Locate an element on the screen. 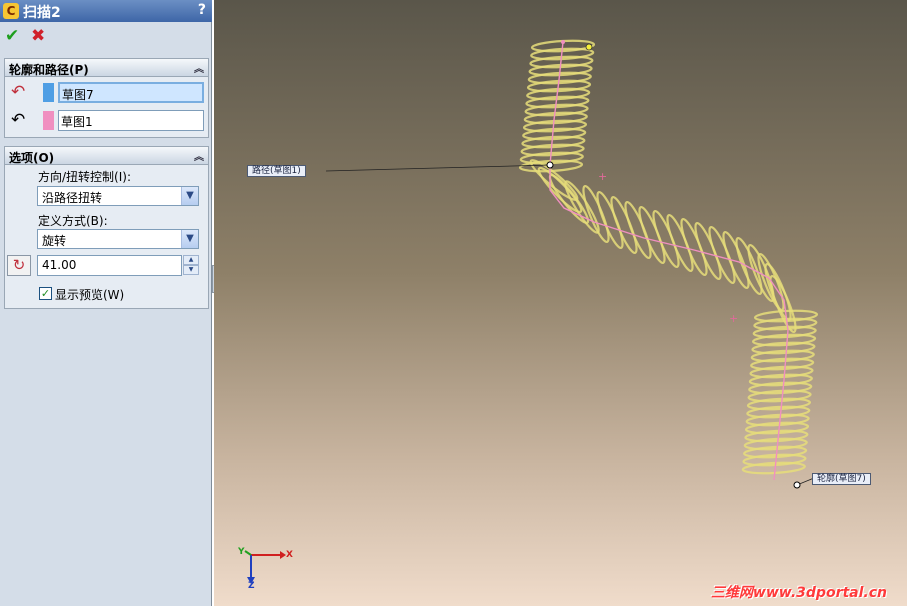 This screenshot has height=606, width=907. spin-up-icon: ▲ is located at coordinates (191, 260).